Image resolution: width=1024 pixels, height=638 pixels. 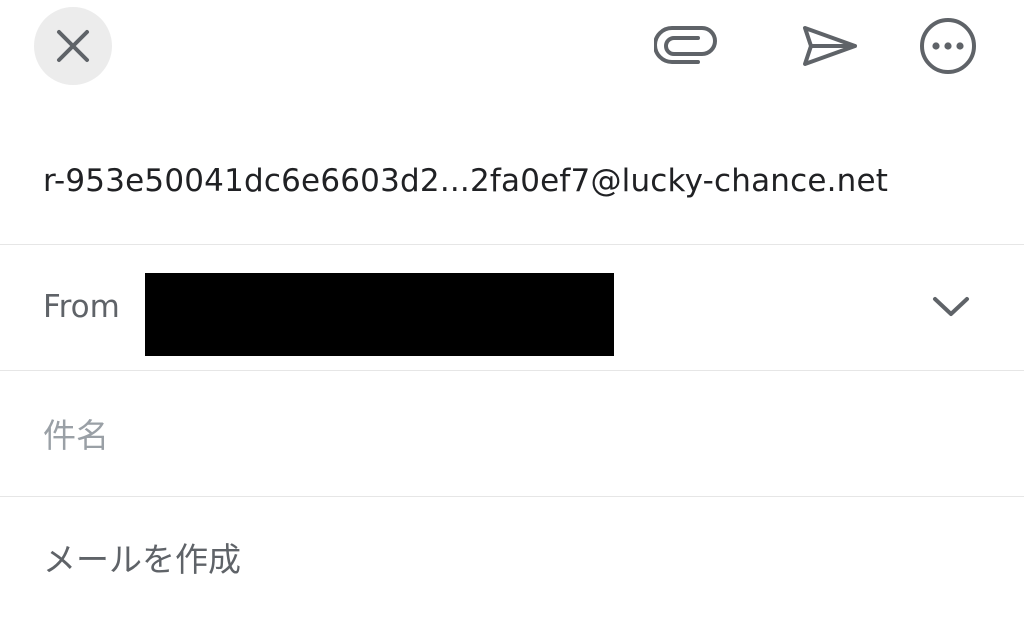 I want to click on more-options-icon, so click(x=948, y=46).